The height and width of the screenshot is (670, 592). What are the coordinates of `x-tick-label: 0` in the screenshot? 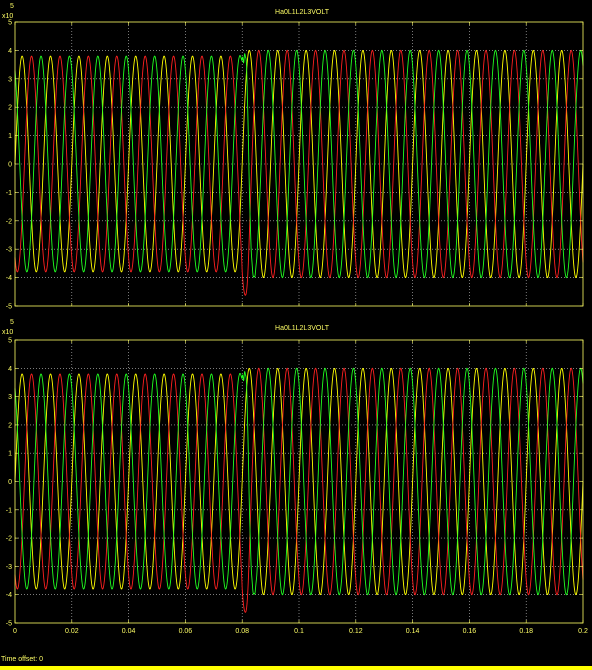 It's located at (15, 631).